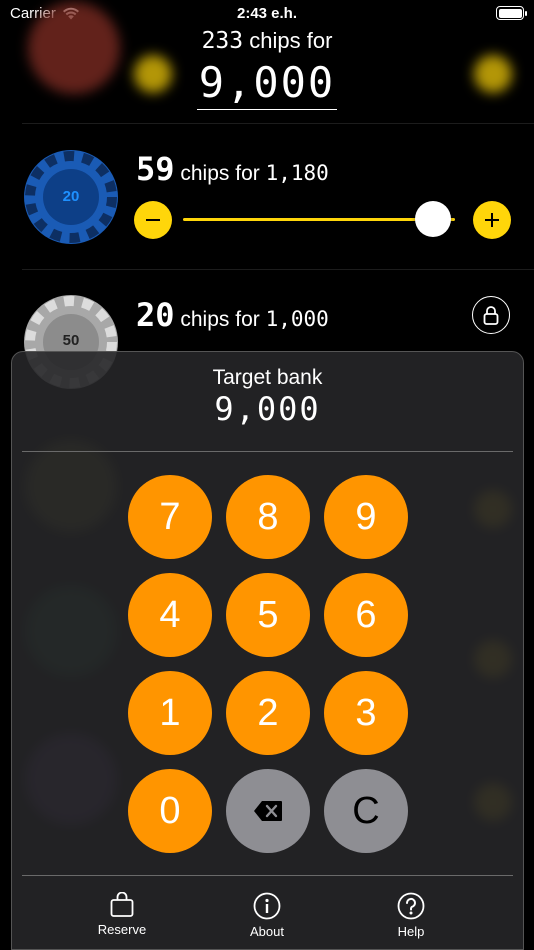  I want to click on battery-icon, so click(511, 13).